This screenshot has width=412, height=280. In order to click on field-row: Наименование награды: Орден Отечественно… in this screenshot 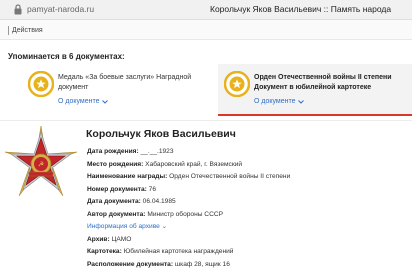, I will do `click(189, 176)`.